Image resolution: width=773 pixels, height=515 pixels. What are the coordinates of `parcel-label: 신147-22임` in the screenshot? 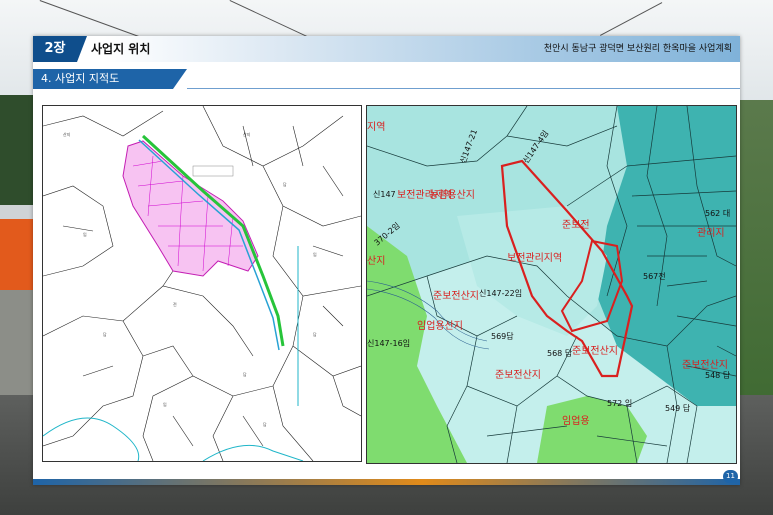 It's located at (500, 293).